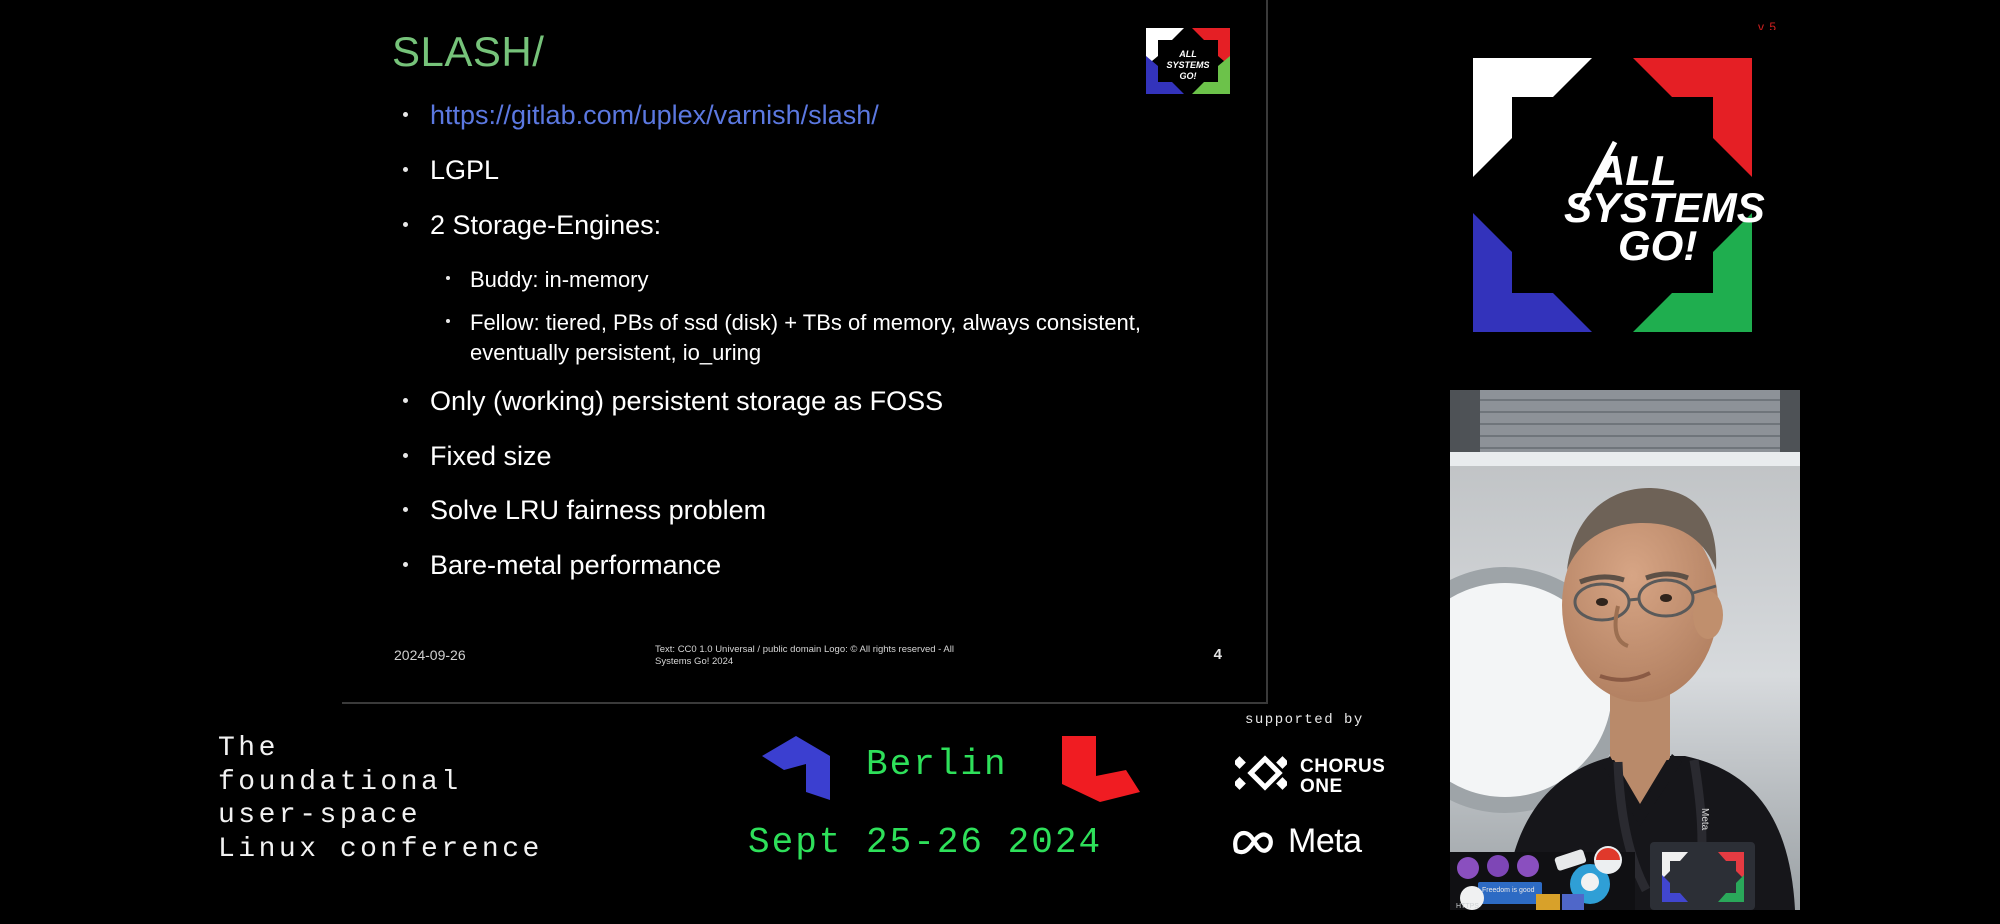  What do you see at coordinates (430, 655) in the screenshot?
I see `slide-date: 2024-09-26` at bounding box center [430, 655].